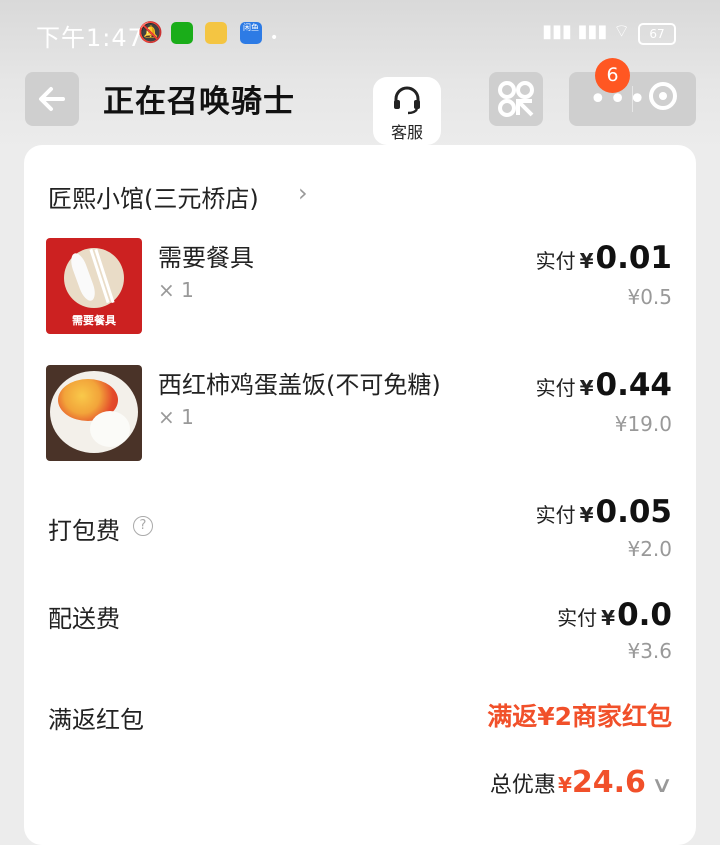 The width and height of the screenshot is (720, 845). What do you see at coordinates (586, 31) in the screenshot?
I see `signal-wifi-icon: ▮▮▮ ▮▮▮ ⌔` at bounding box center [586, 31].